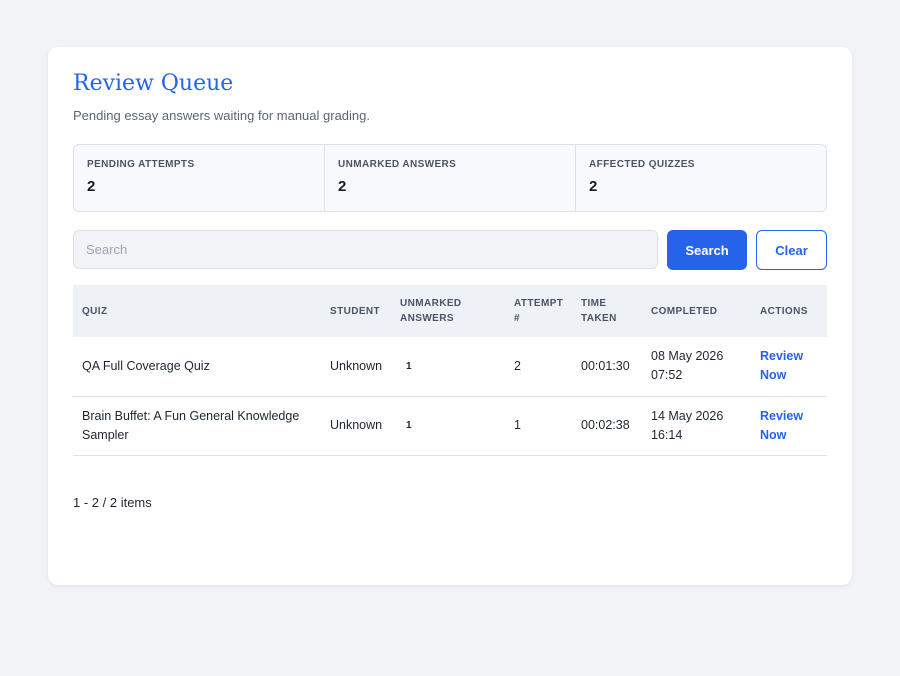 The height and width of the screenshot is (676, 900). Describe the element at coordinates (356, 311) in the screenshot. I see `column-header-student: STUDENT` at that location.